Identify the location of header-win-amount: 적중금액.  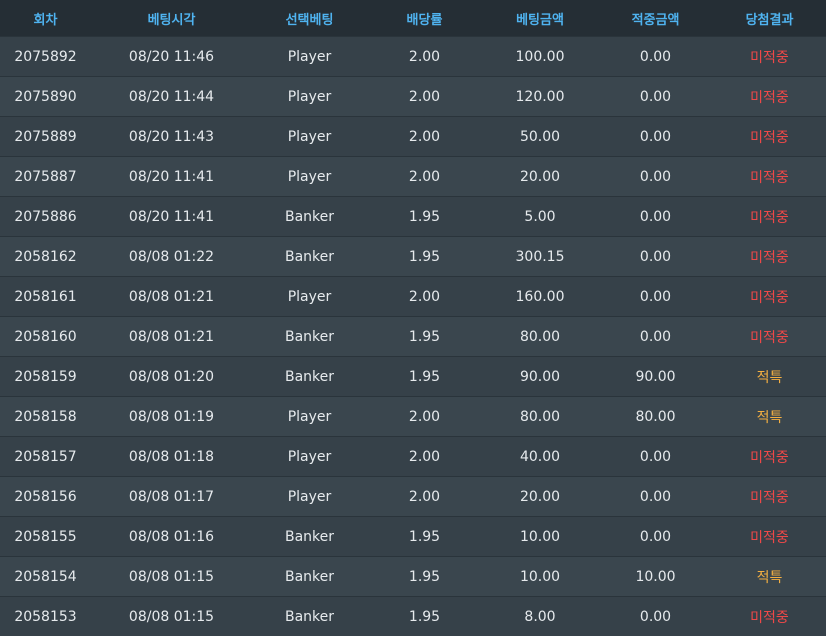
(655, 18).